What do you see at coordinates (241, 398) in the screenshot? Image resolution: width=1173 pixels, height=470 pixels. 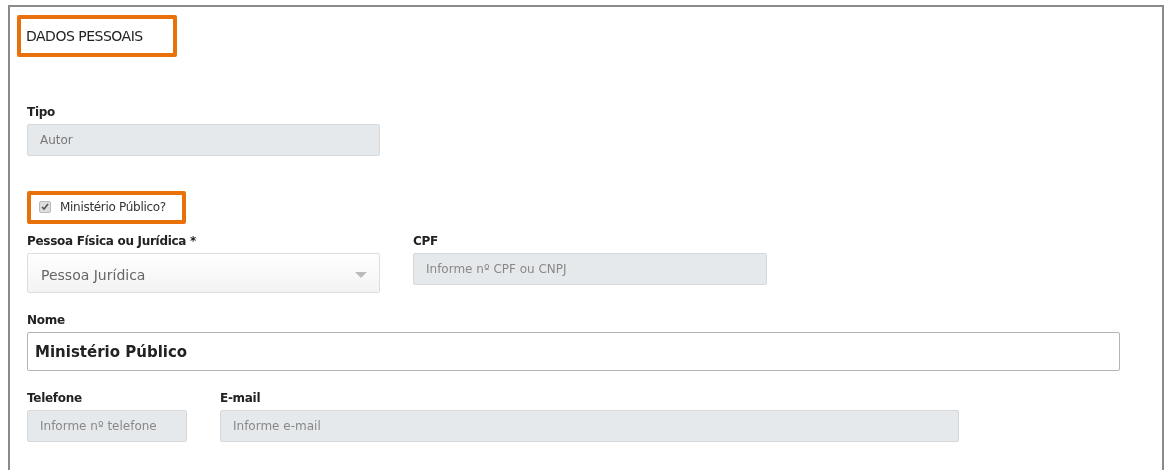 I see `field-label: E-mail` at bounding box center [241, 398].